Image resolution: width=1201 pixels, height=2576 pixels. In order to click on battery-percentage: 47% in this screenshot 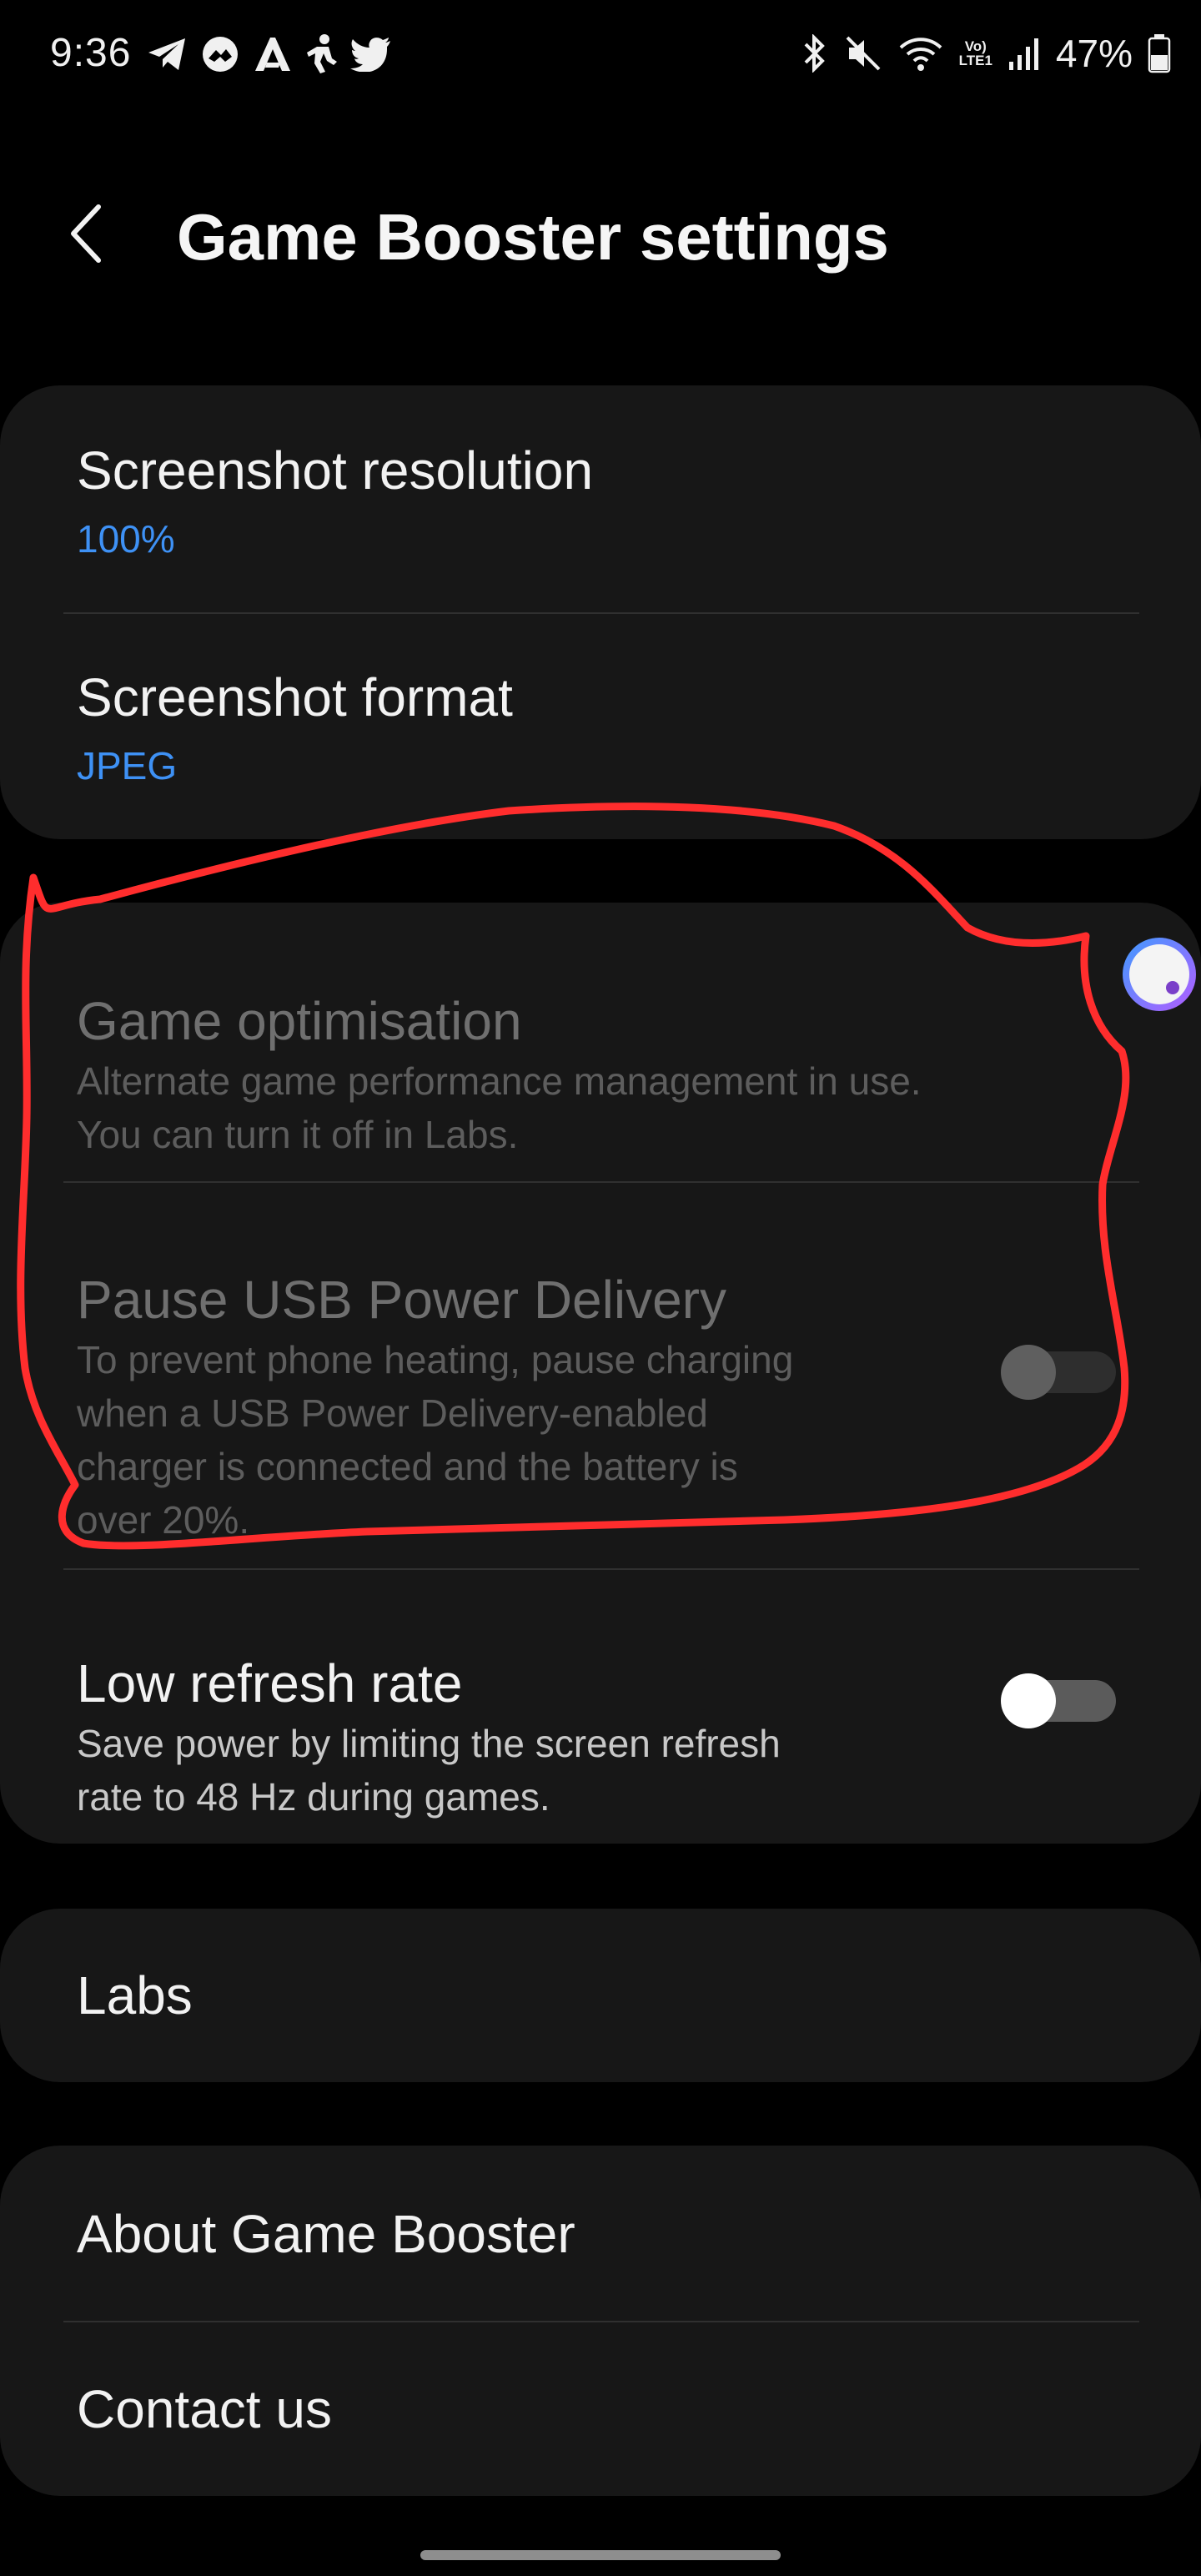, I will do `click(1094, 53)`.